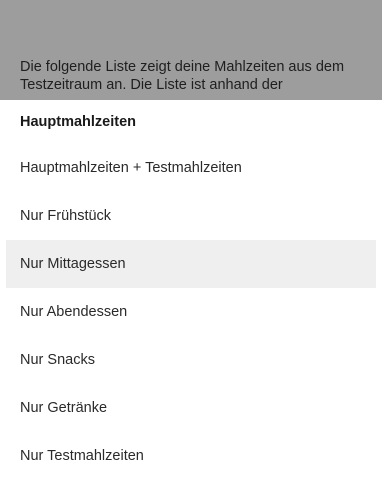  I want to click on filter-option-testmahlzeiten: Nur Testmahlzeiten, so click(191, 456).